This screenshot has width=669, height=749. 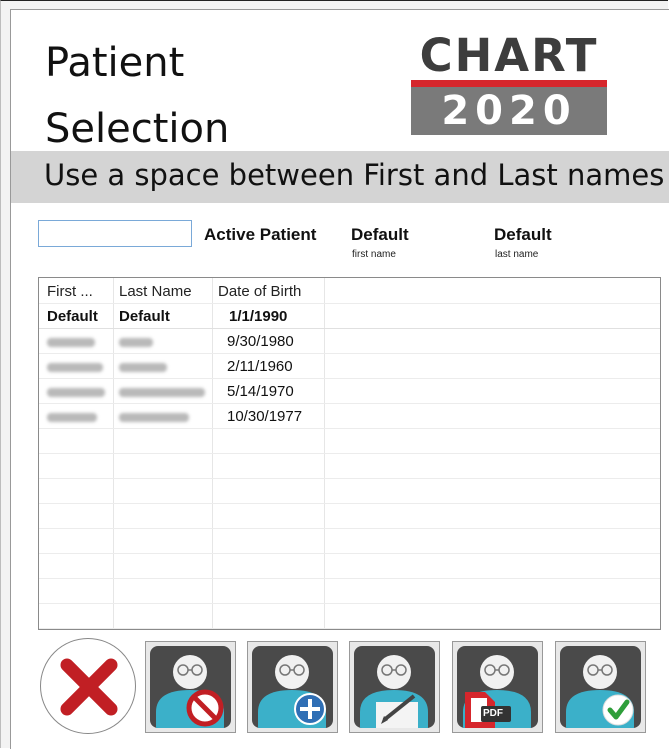 What do you see at coordinates (260, 234) in the screenshot?
I see `active-patient-label: Active Patient` at bounding box center [260, 234].